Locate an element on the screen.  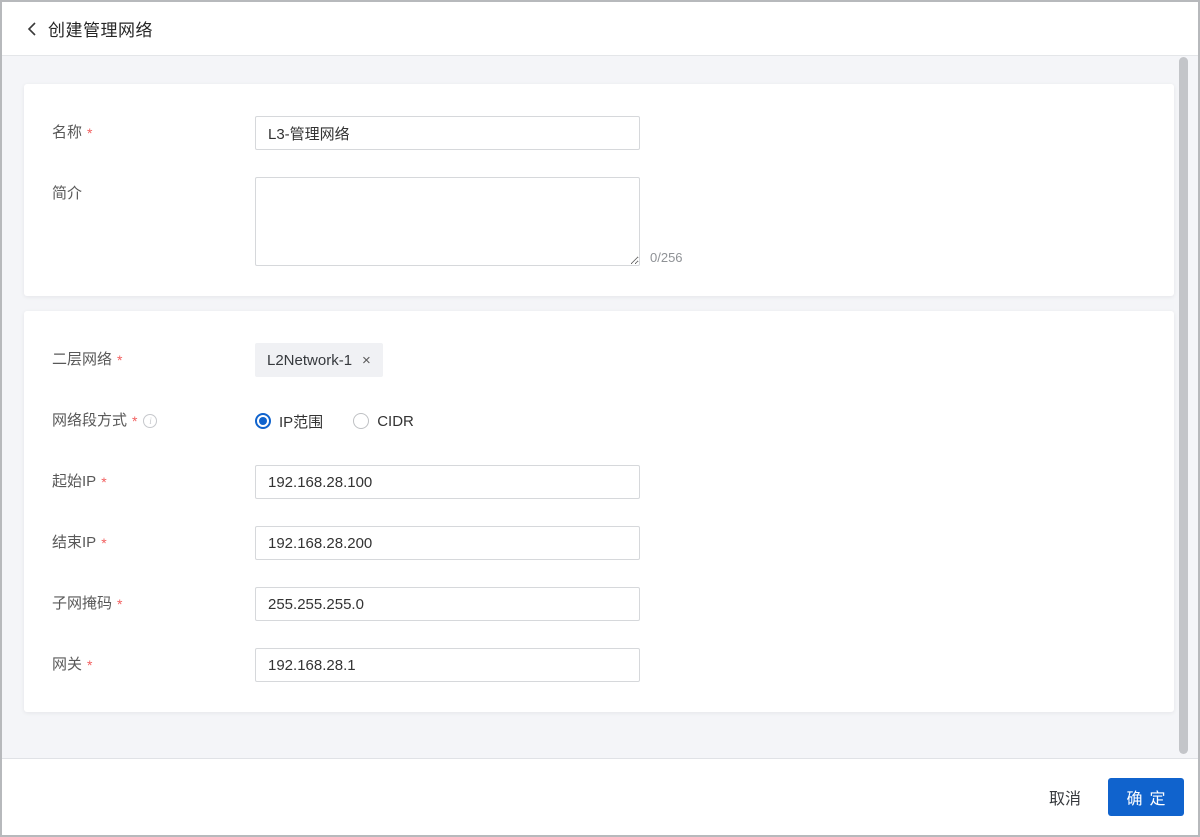
page-title: 创建管理网络 is located at coordinates (100, 30).